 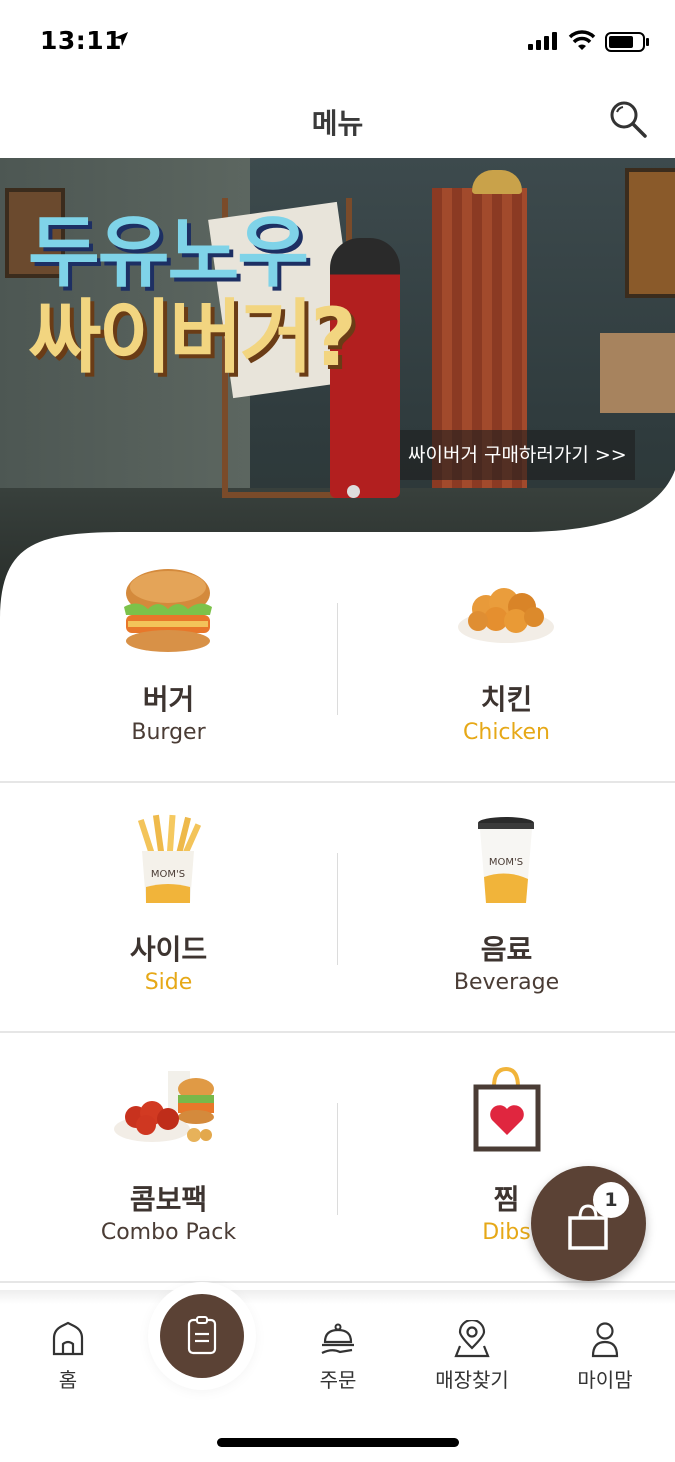 What do you see at coordinates (497, 182) in the screenshot?
I see `lamp-image` at bounding box center [497, 182].